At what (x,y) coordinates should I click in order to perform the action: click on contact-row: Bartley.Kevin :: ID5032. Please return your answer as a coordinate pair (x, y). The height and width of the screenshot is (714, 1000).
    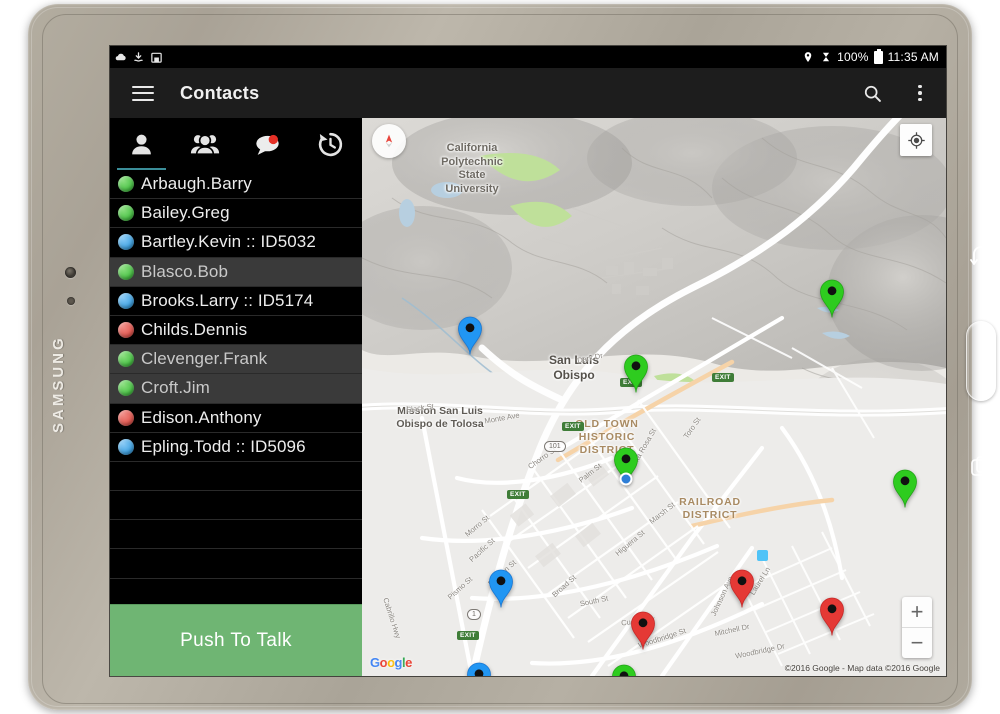
    Looking at the image, I should click on (236, 243).